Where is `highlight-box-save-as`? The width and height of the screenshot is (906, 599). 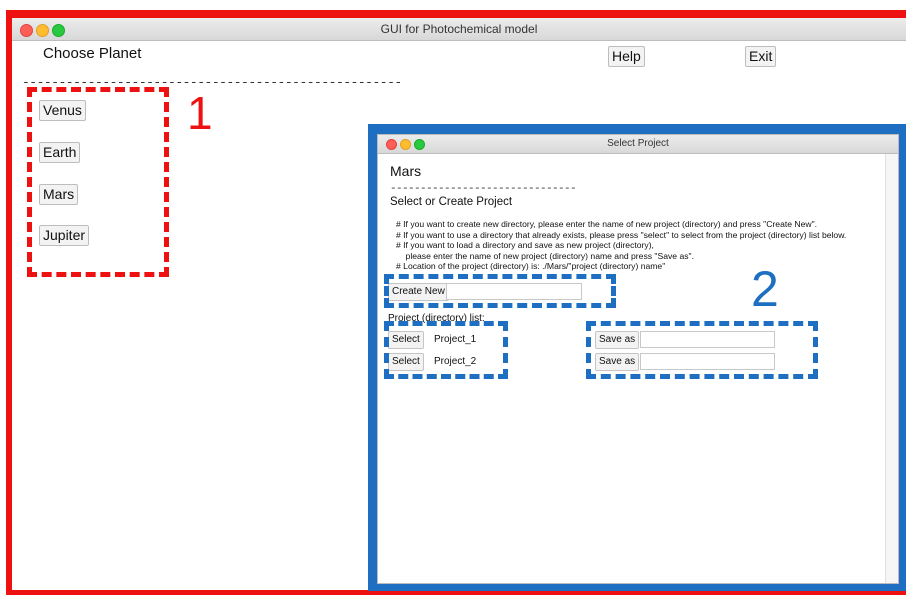
highlight-box-save-as is located at coordinates (702, 350).